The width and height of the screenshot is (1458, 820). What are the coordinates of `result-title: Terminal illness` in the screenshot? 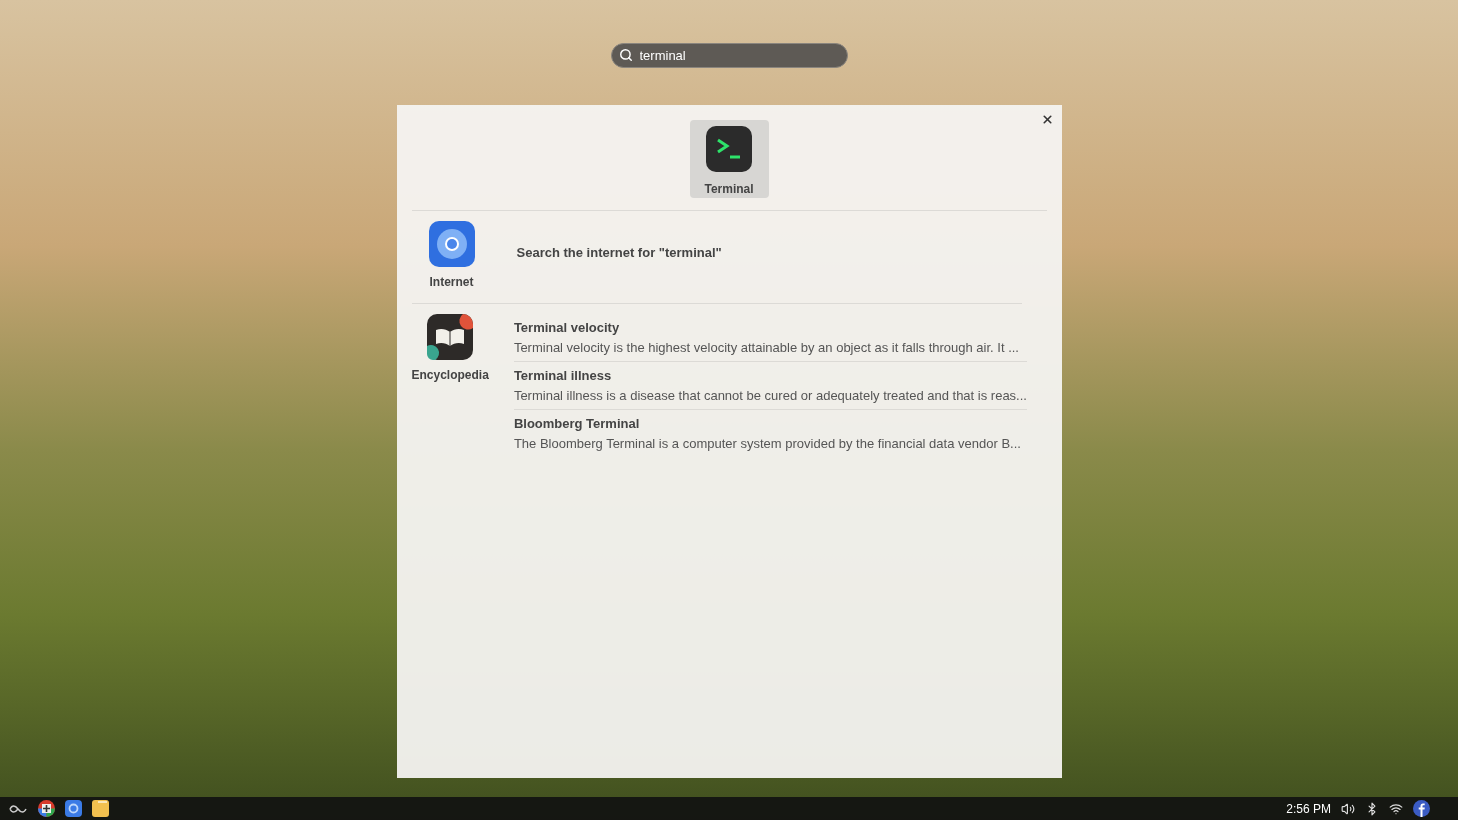 It's located at (770, 376).